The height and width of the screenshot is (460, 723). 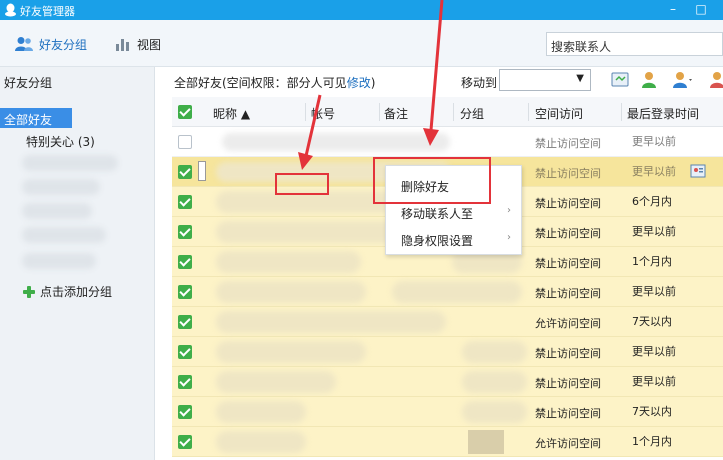 What do you see at coordinates (447, 412) in the screenshot?
I see `table-row: 禁止访问空间 7天以内` at bounding box center [447, 412].